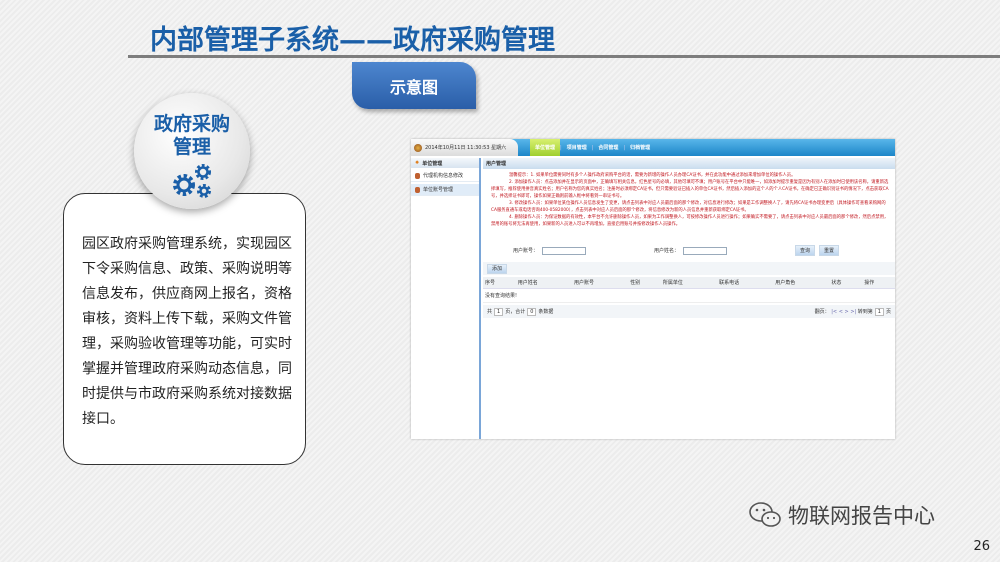  Describe the element at coordinates (853, 312) in the screenshot. I see `last-page-button: >|` at that location.